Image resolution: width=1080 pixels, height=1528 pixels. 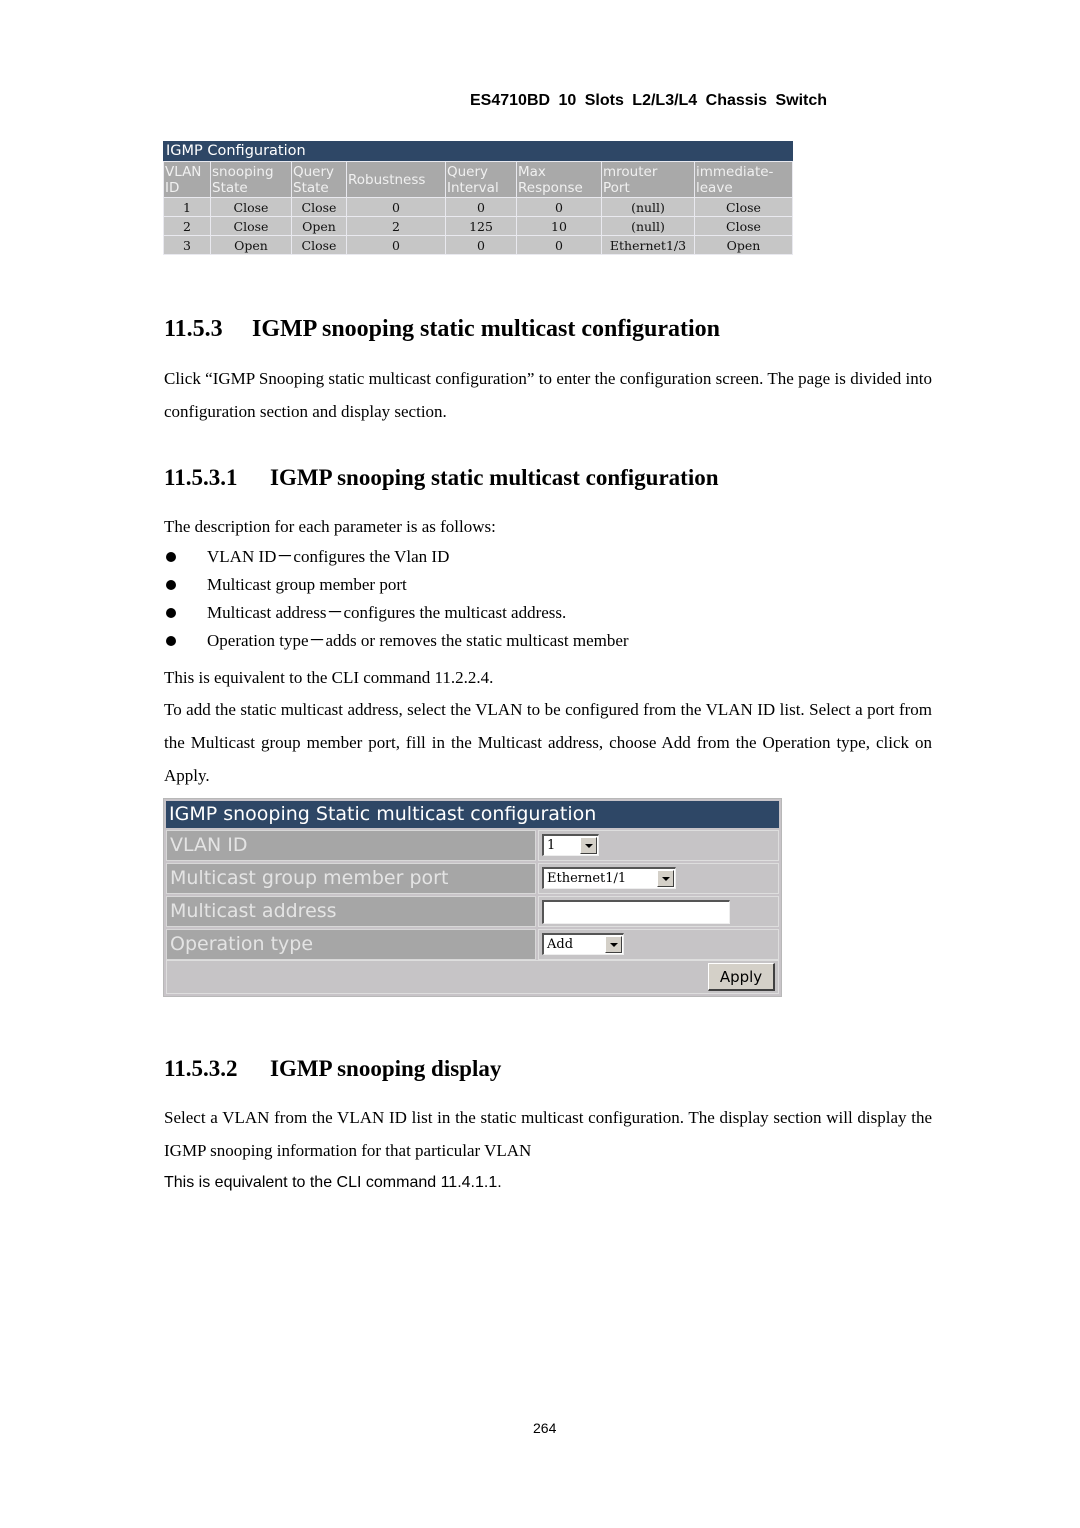 I want to click on vlan-id-row: VLAN ID 1, so click(x=472, y=845).